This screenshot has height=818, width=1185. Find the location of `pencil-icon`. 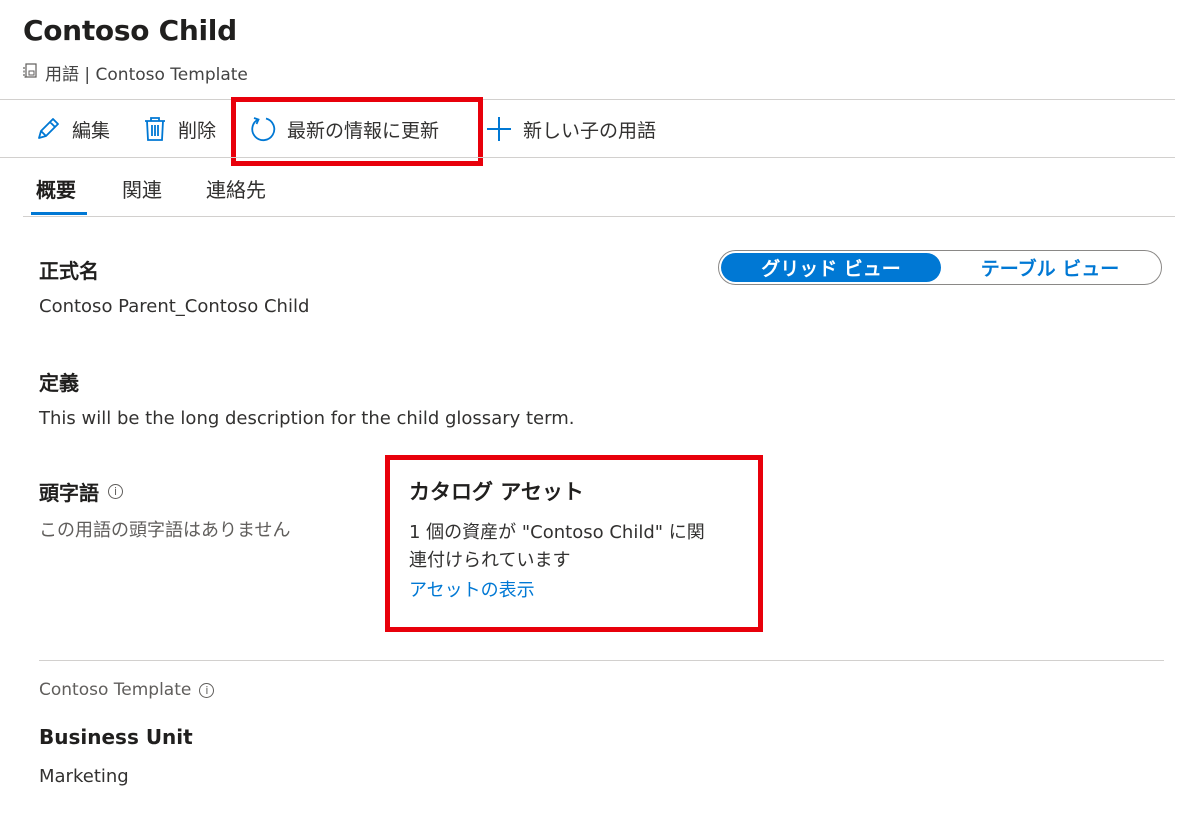

pencil-icon is located at coordinates (48, 129).